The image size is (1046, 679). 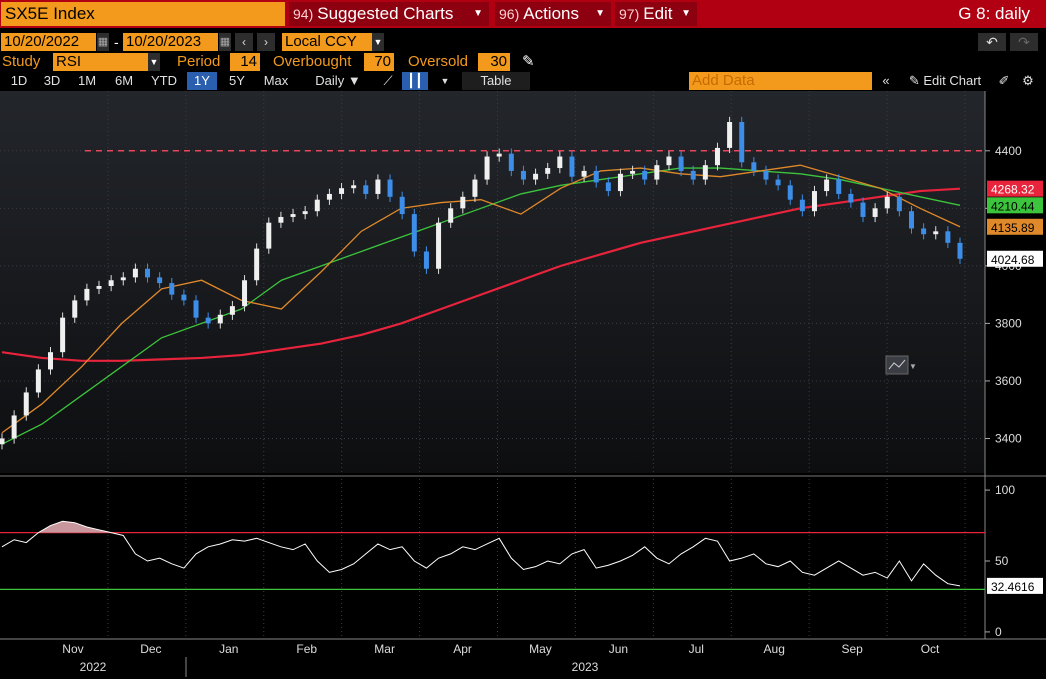 What do you see at coordinates (244, 42) in the screenshot?
I see `previous-icon: ‹` at bounding box center [244, 42].